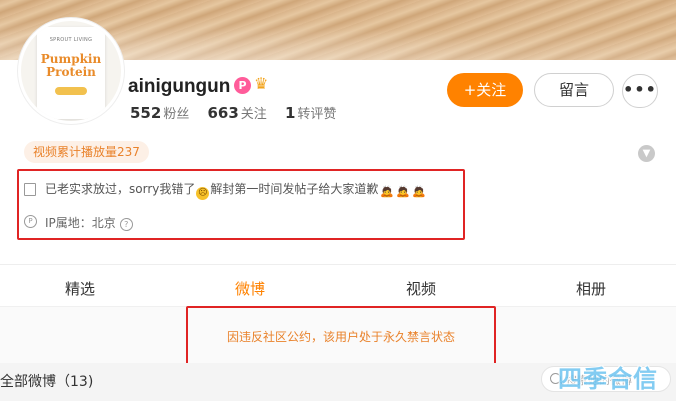  What do you see at coordinates (253, 114) in the screenshot?
I see `stat-following-label: 关注` at bounding box center [253, 114].